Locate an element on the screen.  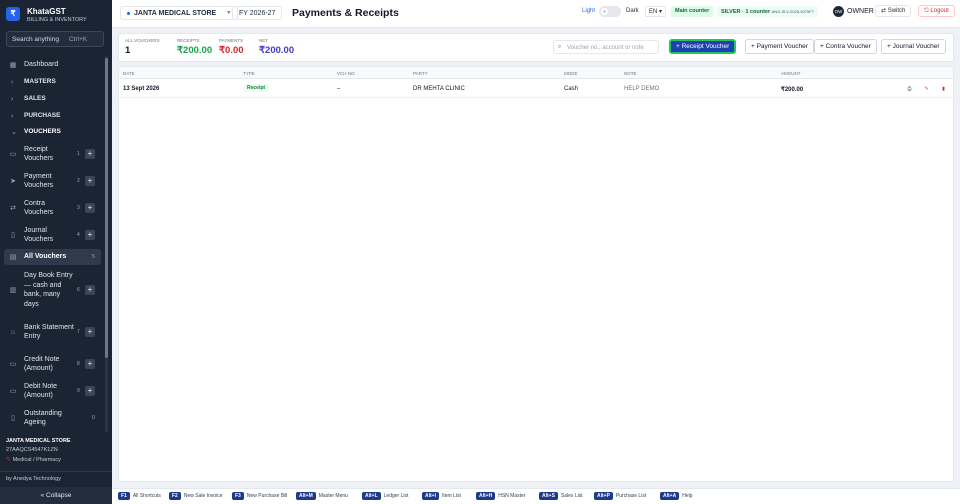
sidebar-item-outstanding-ageing: ▯ Outstanding Ageing 0 is located at coordinates (52, 418).